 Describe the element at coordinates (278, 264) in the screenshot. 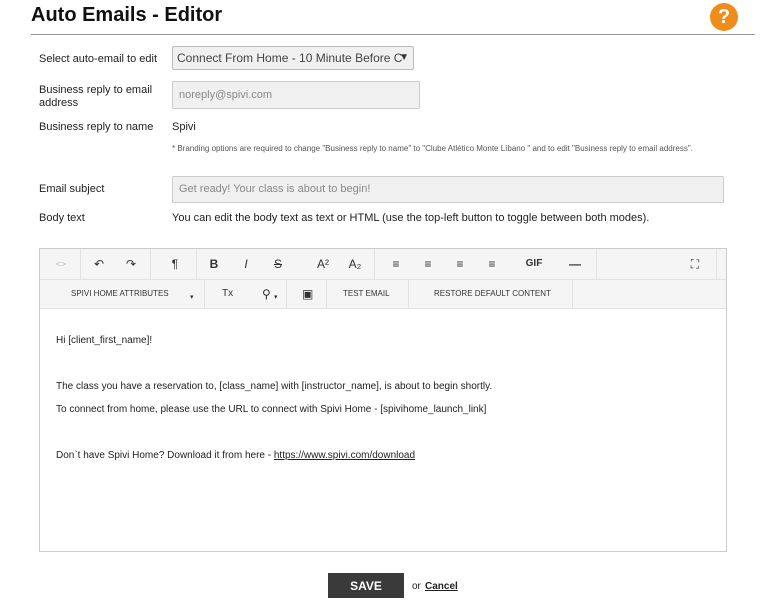

I see `strikethrough-button: S` at that location.